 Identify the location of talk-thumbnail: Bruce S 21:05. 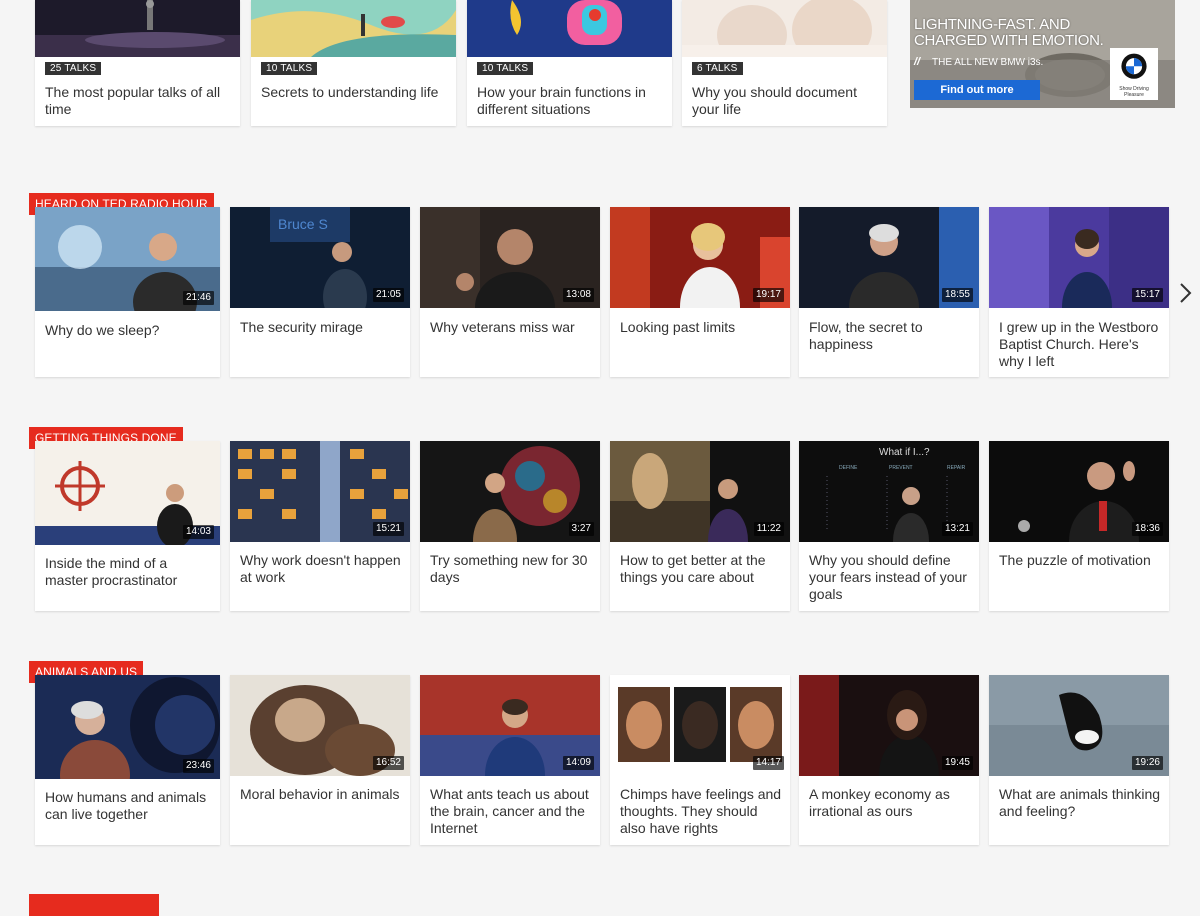
(320, 257).